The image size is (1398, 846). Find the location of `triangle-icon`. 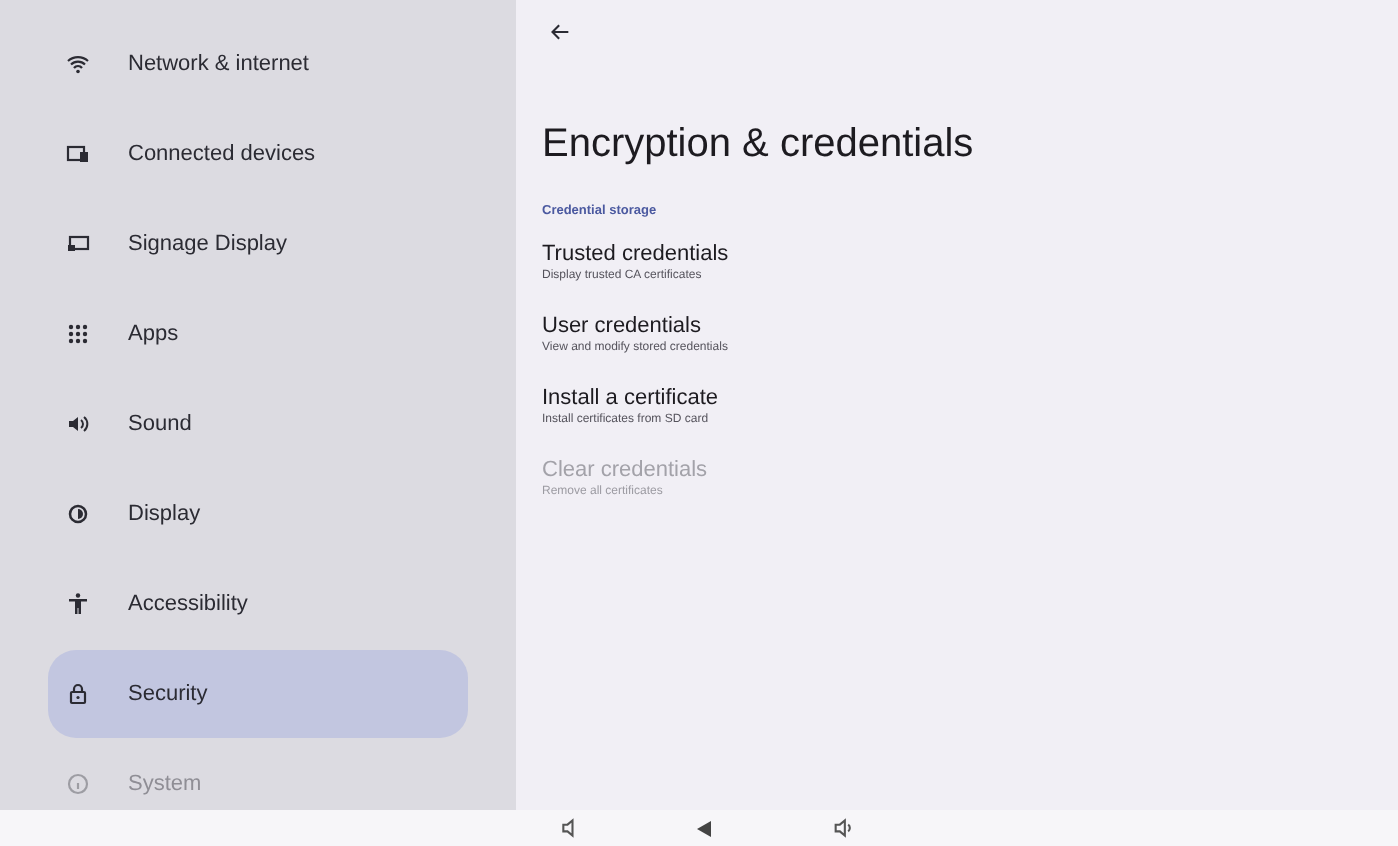

triangle-icon is located at coordinates (704, 828).